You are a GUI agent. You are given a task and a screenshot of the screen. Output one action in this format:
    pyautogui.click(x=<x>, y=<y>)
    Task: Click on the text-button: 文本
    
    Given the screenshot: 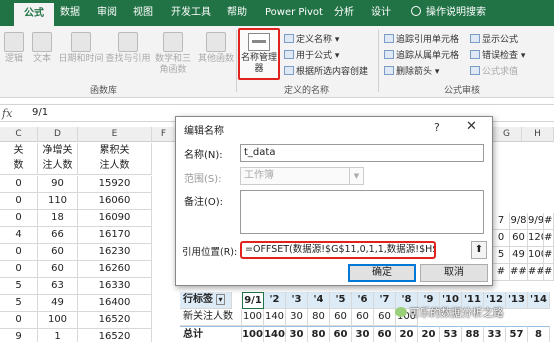 What is the action you would take?
    pyautogui.click(x=42, y=48)
    